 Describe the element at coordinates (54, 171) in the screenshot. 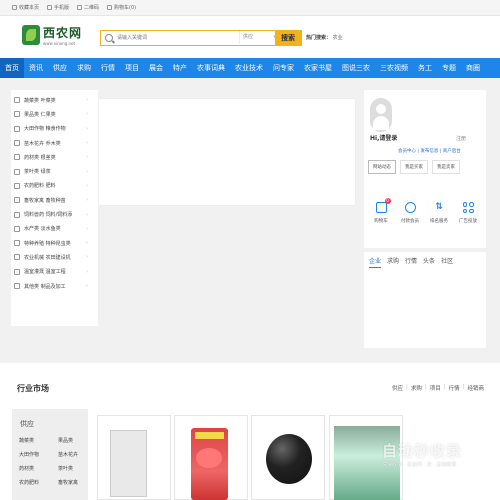

I see `category-item: 茶叶类 绿茶 ›` at that location.